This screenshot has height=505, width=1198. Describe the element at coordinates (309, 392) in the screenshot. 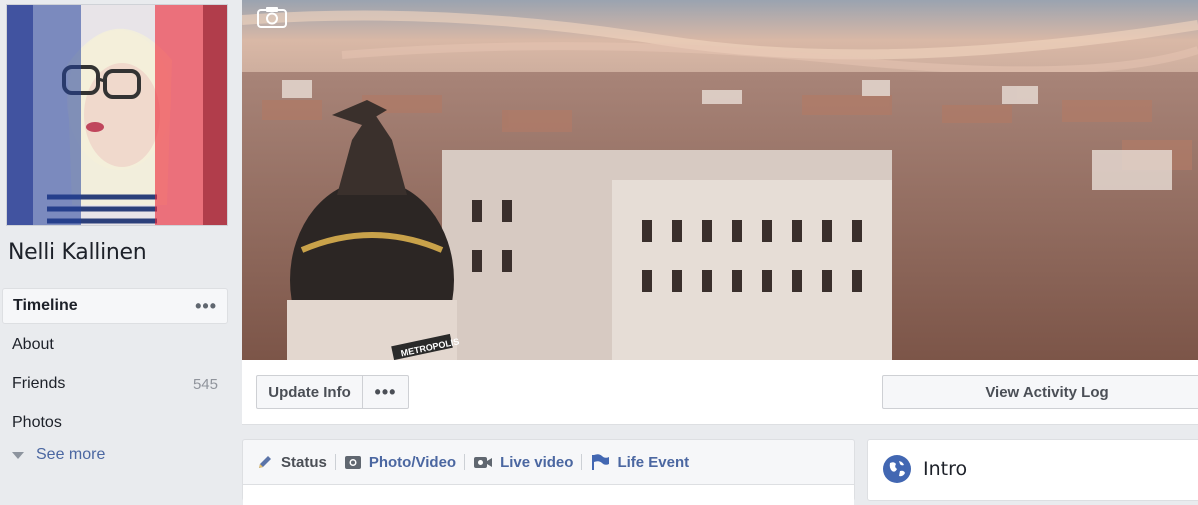

I see `update-info-button: Update Info` at that location.